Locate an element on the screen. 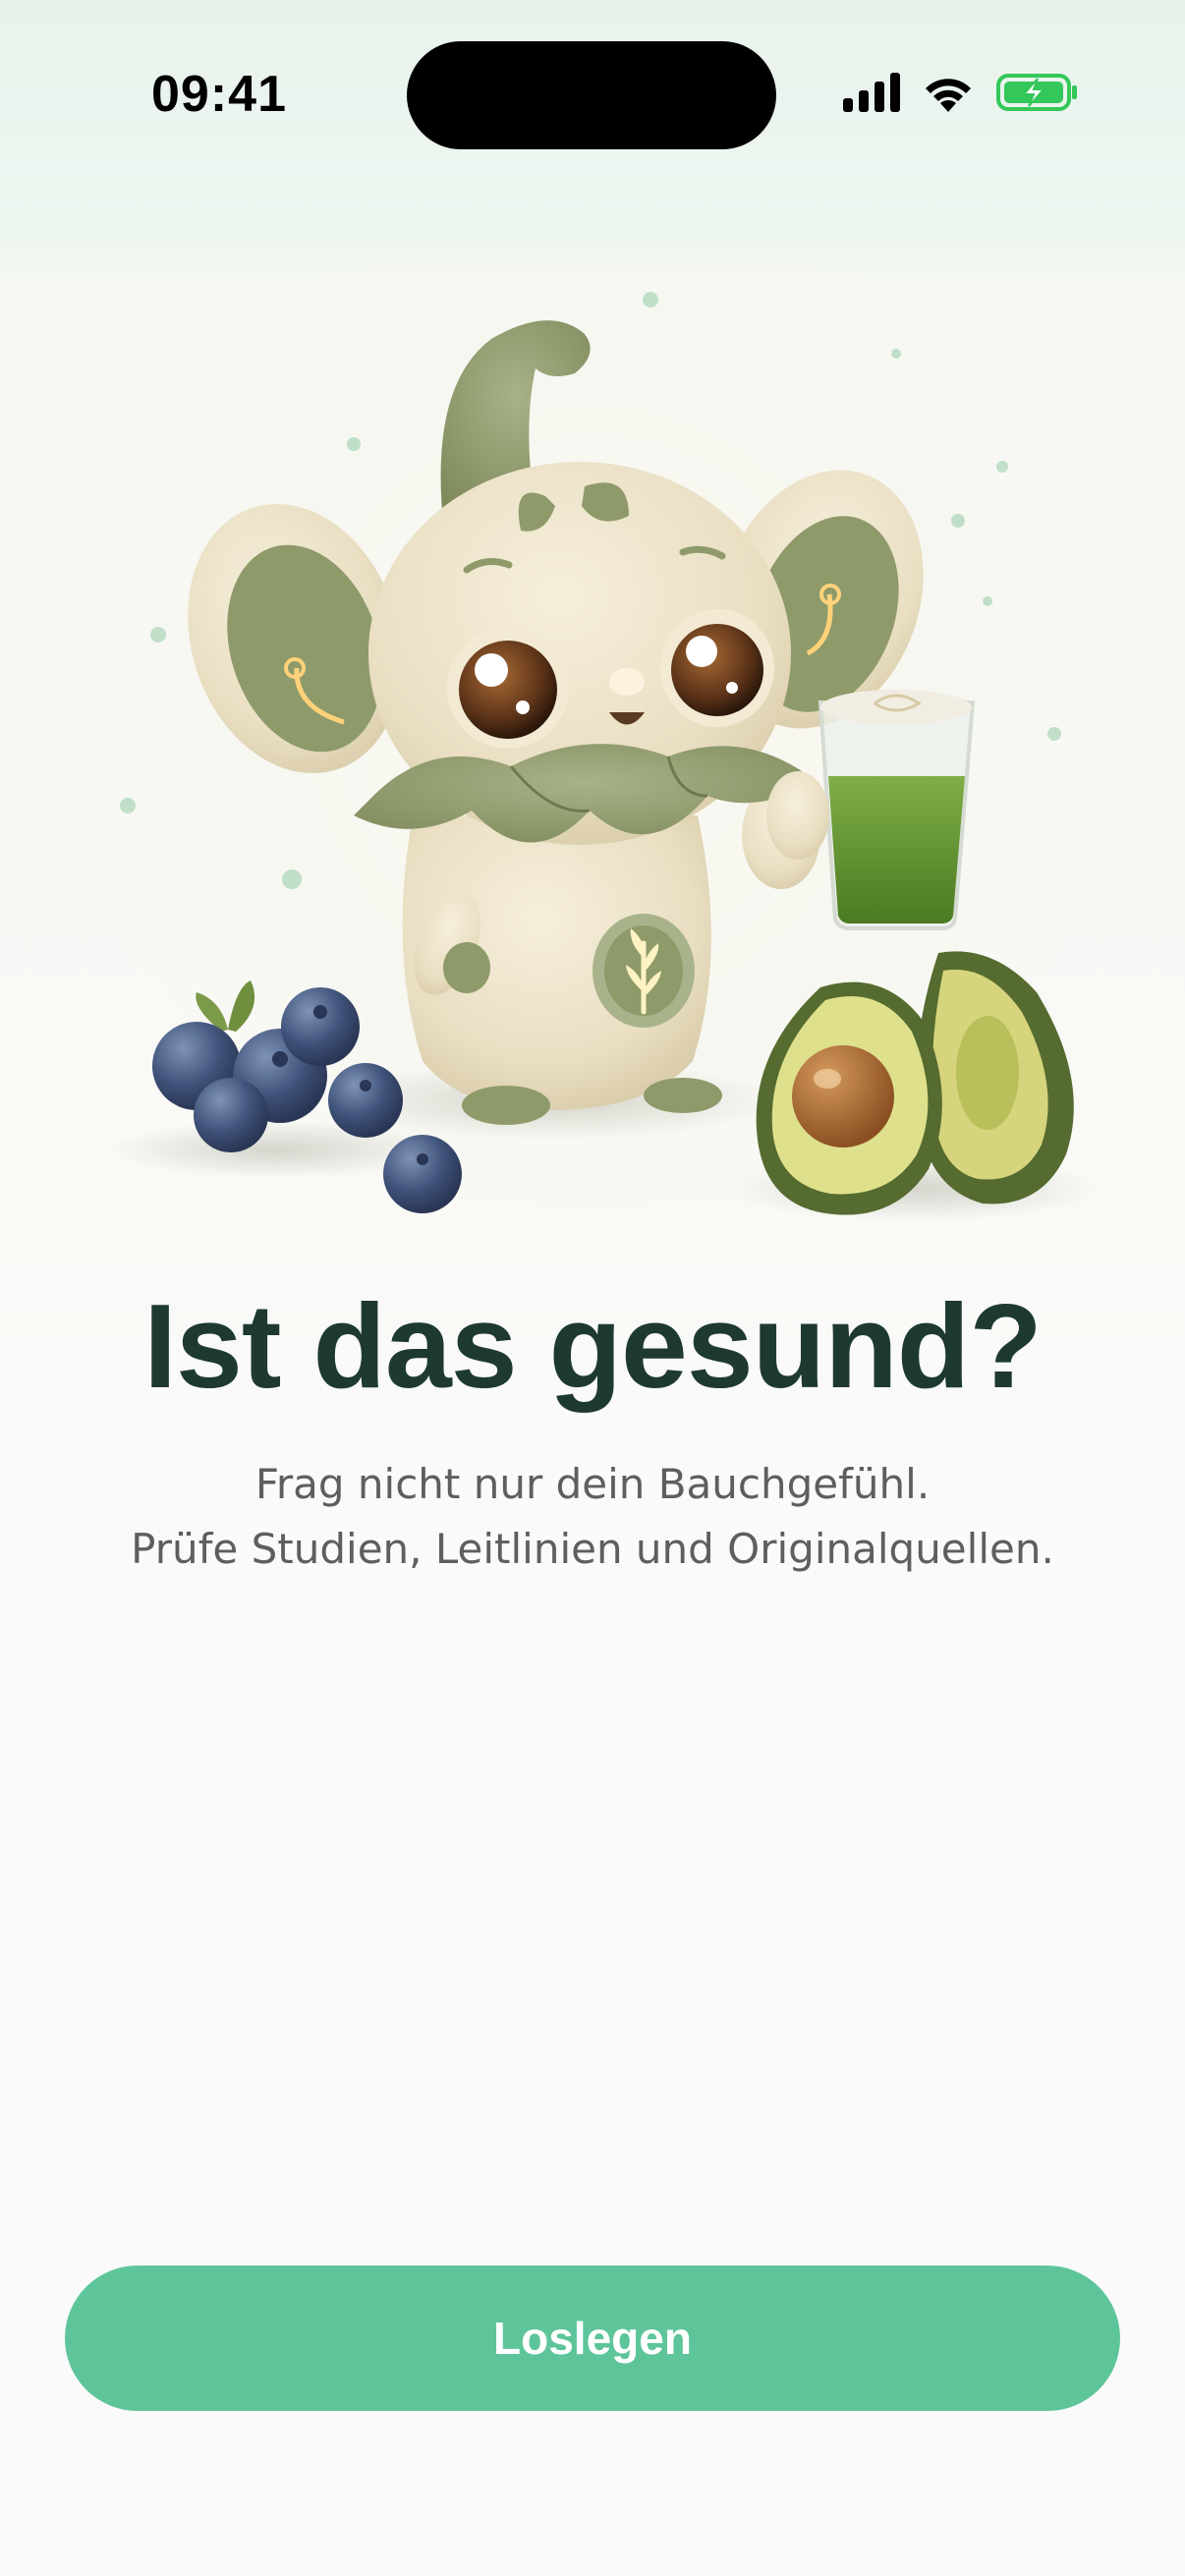  get-started-button: Loslegen is located at coordinates (592, 2338).